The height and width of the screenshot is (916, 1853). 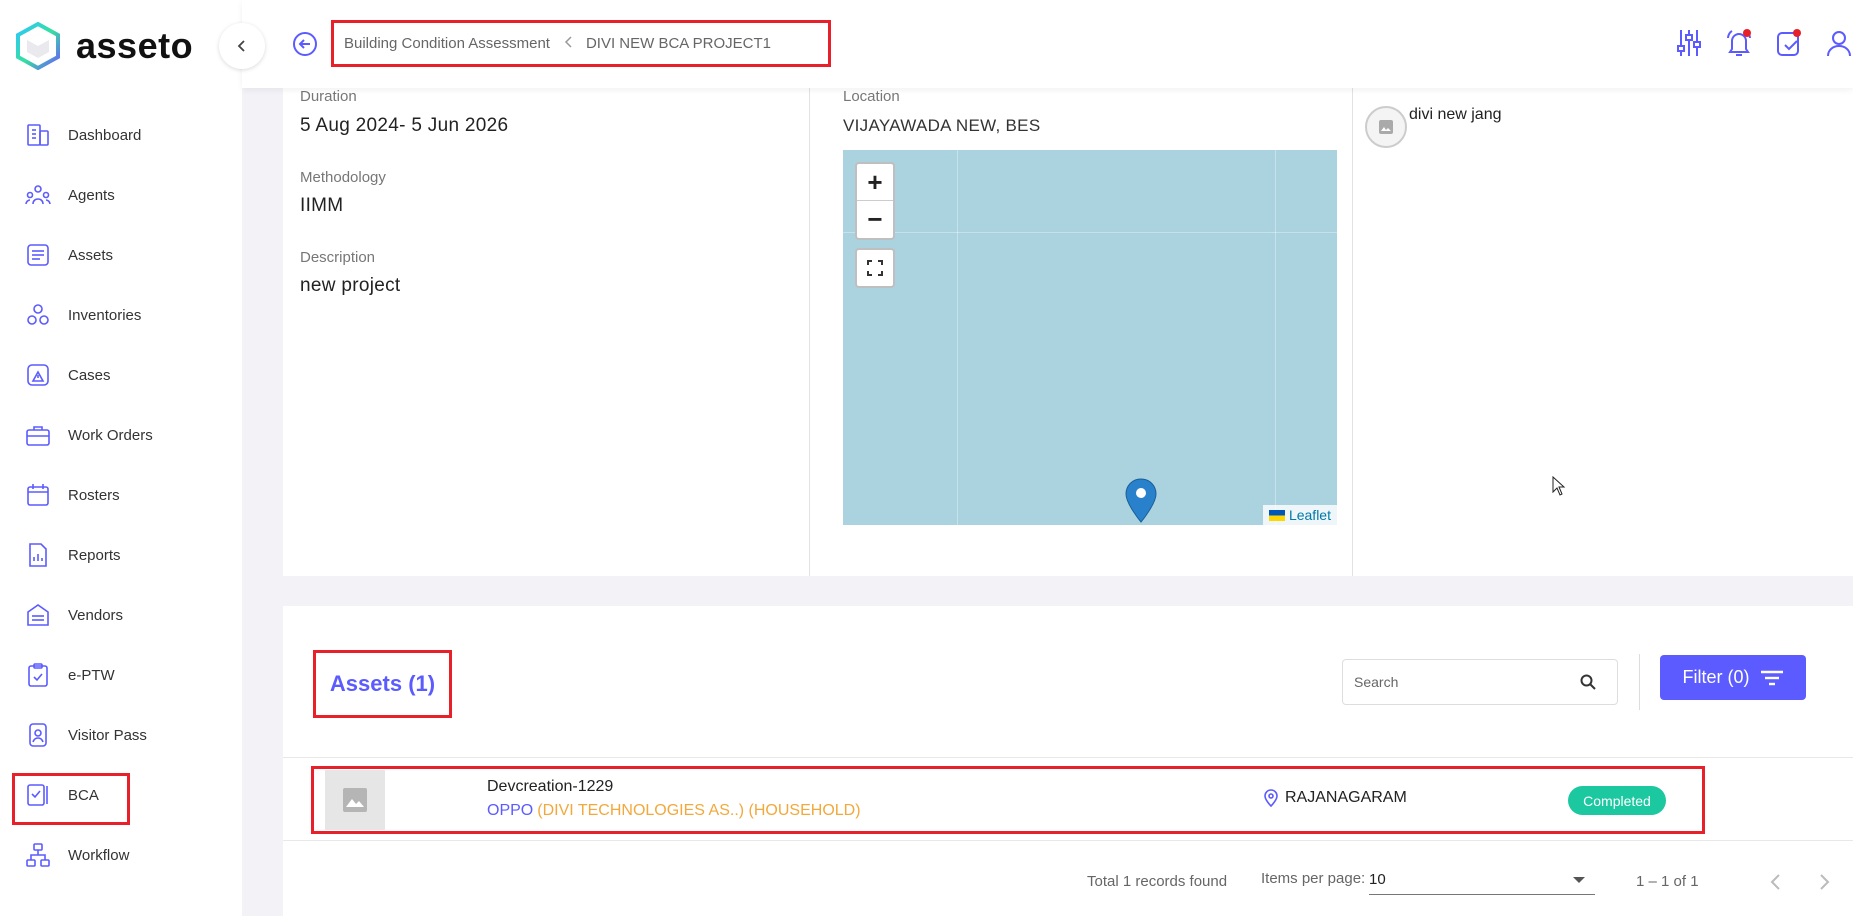 What do you see at coordinates (105, 315) in the screenshot?
I see `sidebar-item-label: Inventories` at bounding box center [105, 315].